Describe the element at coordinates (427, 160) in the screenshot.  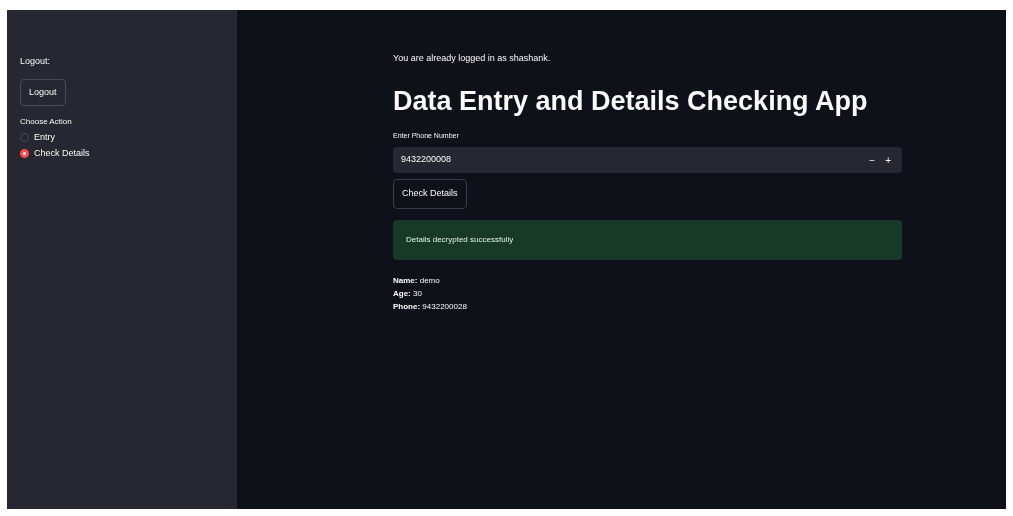
I see `field-value: 9432200008` at that location.